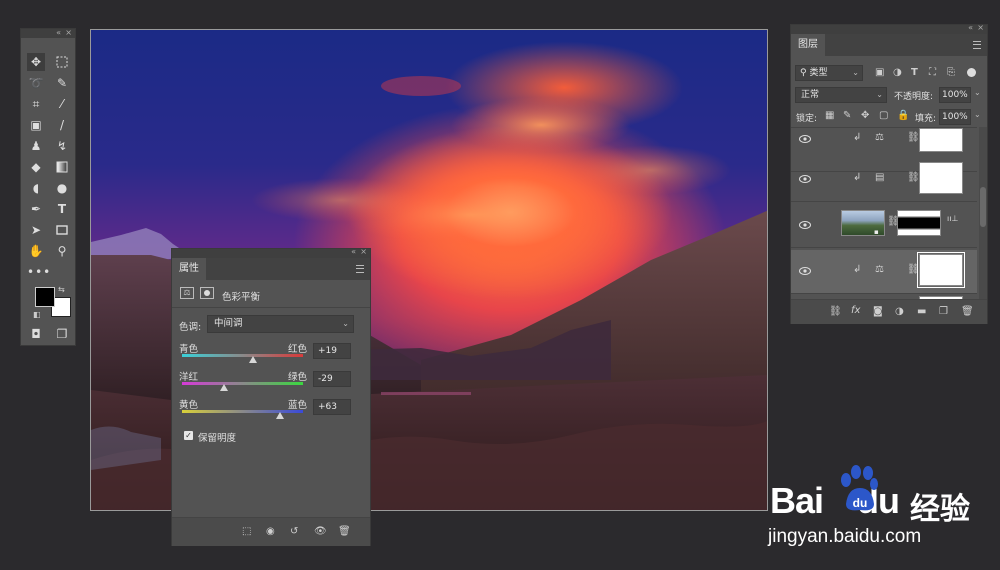 The image size is (1000, 570). Describe the element at coordinates (280, 324) in the screenshot. I see `tone-select: 中间调 ⌄` at that location.